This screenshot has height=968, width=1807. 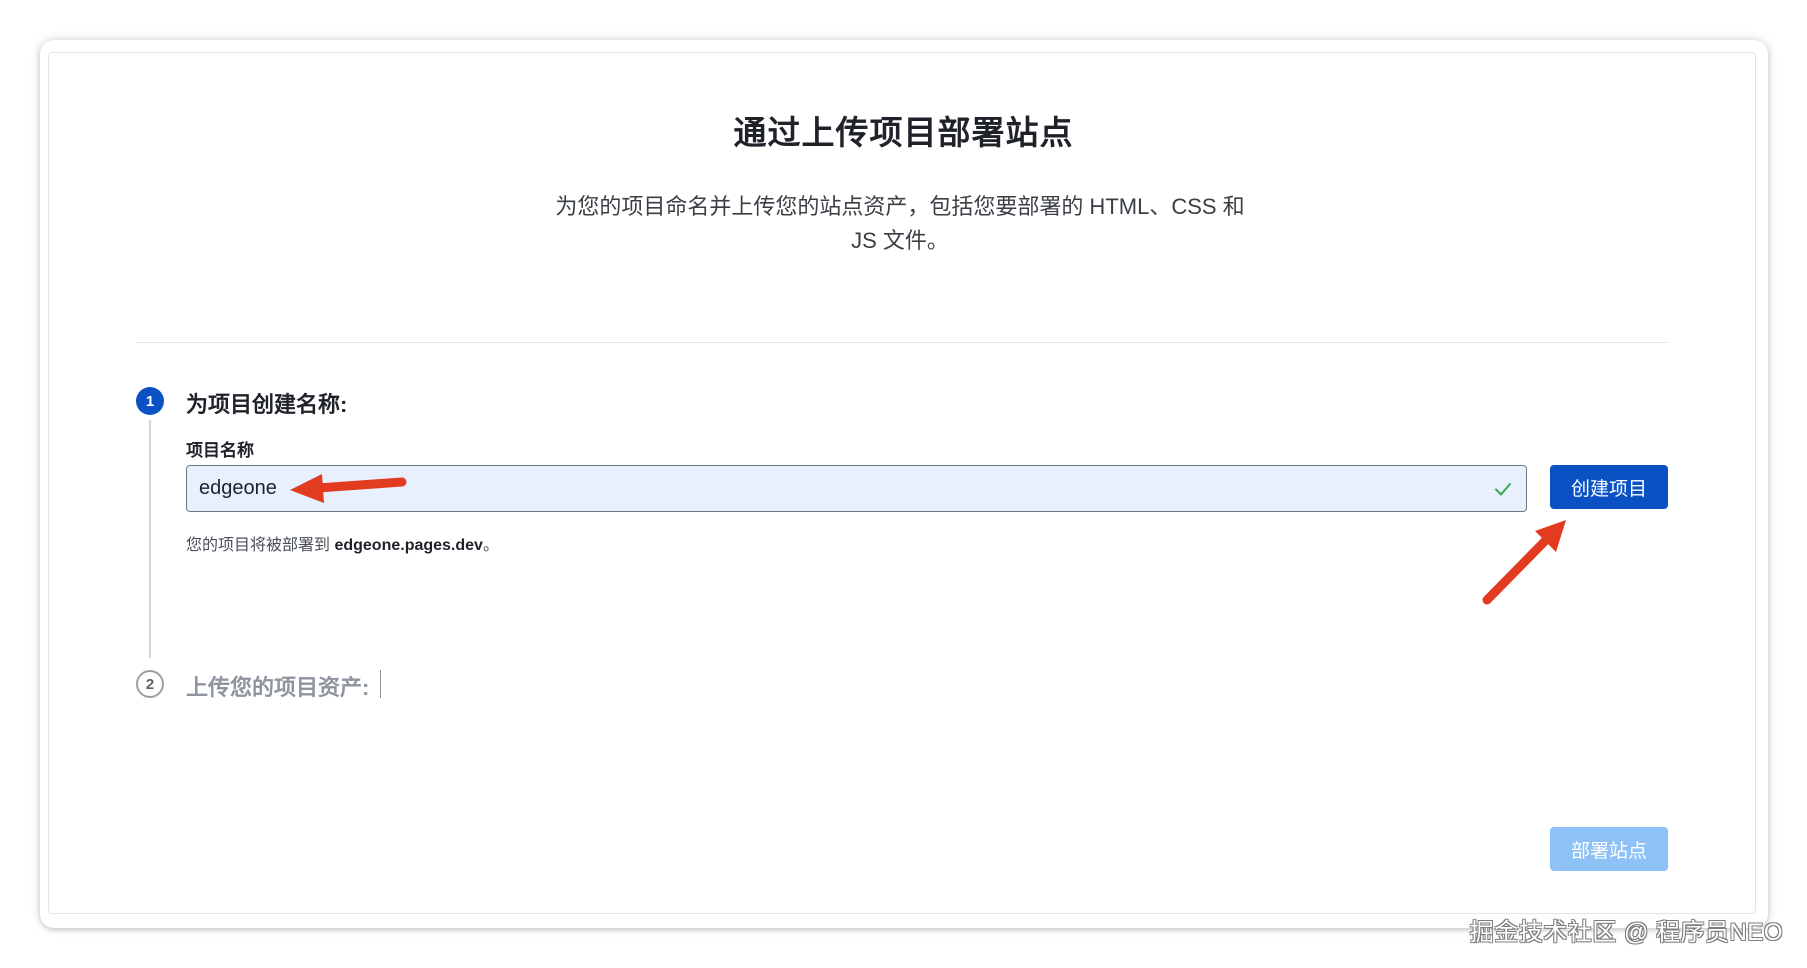 What do you see at coordinates (150, 401) in the screenshot?
I see `step-1-number: 1` at bounding box center [150, 401].